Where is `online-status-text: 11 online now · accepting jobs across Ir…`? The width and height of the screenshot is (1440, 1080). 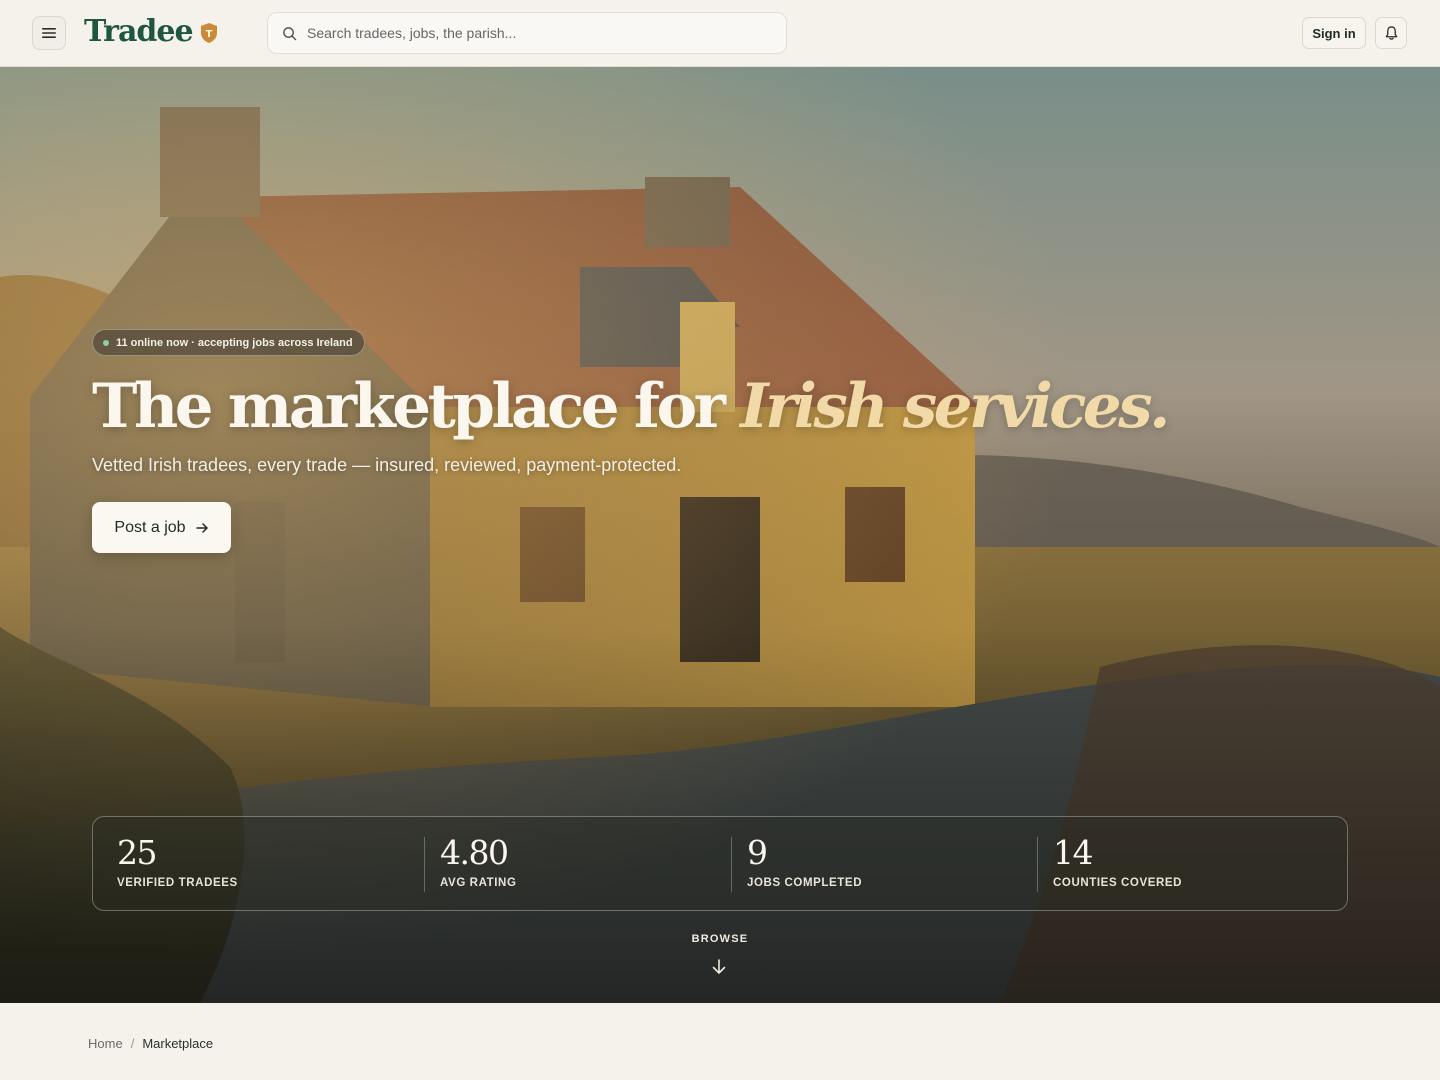
online-status-text: 11 online now · accepting jobs across Ir… is located at coordinates (234, 342).